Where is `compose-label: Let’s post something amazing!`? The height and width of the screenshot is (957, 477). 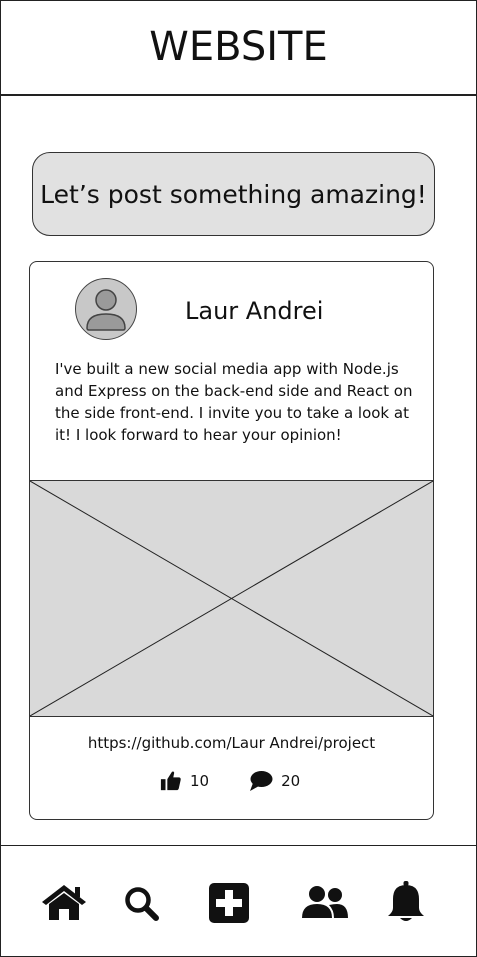 compose-label: Let’s post something amazing! is located at coordinates (233, 194).